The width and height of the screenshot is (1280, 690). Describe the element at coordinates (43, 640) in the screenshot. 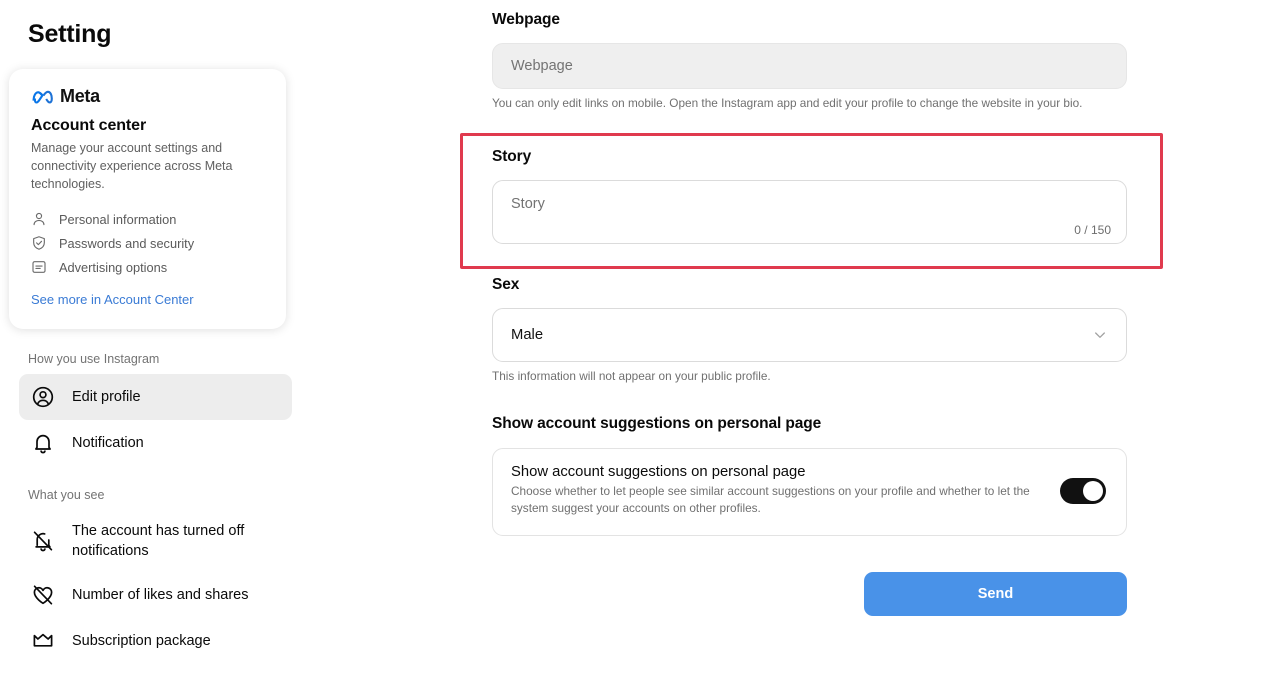

I see `crown-icon` at that location.